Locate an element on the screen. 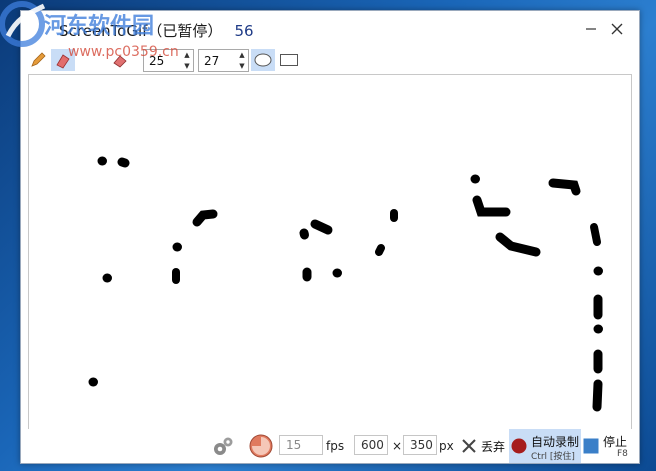  minimize-icon is located at coordinates (591, 29).